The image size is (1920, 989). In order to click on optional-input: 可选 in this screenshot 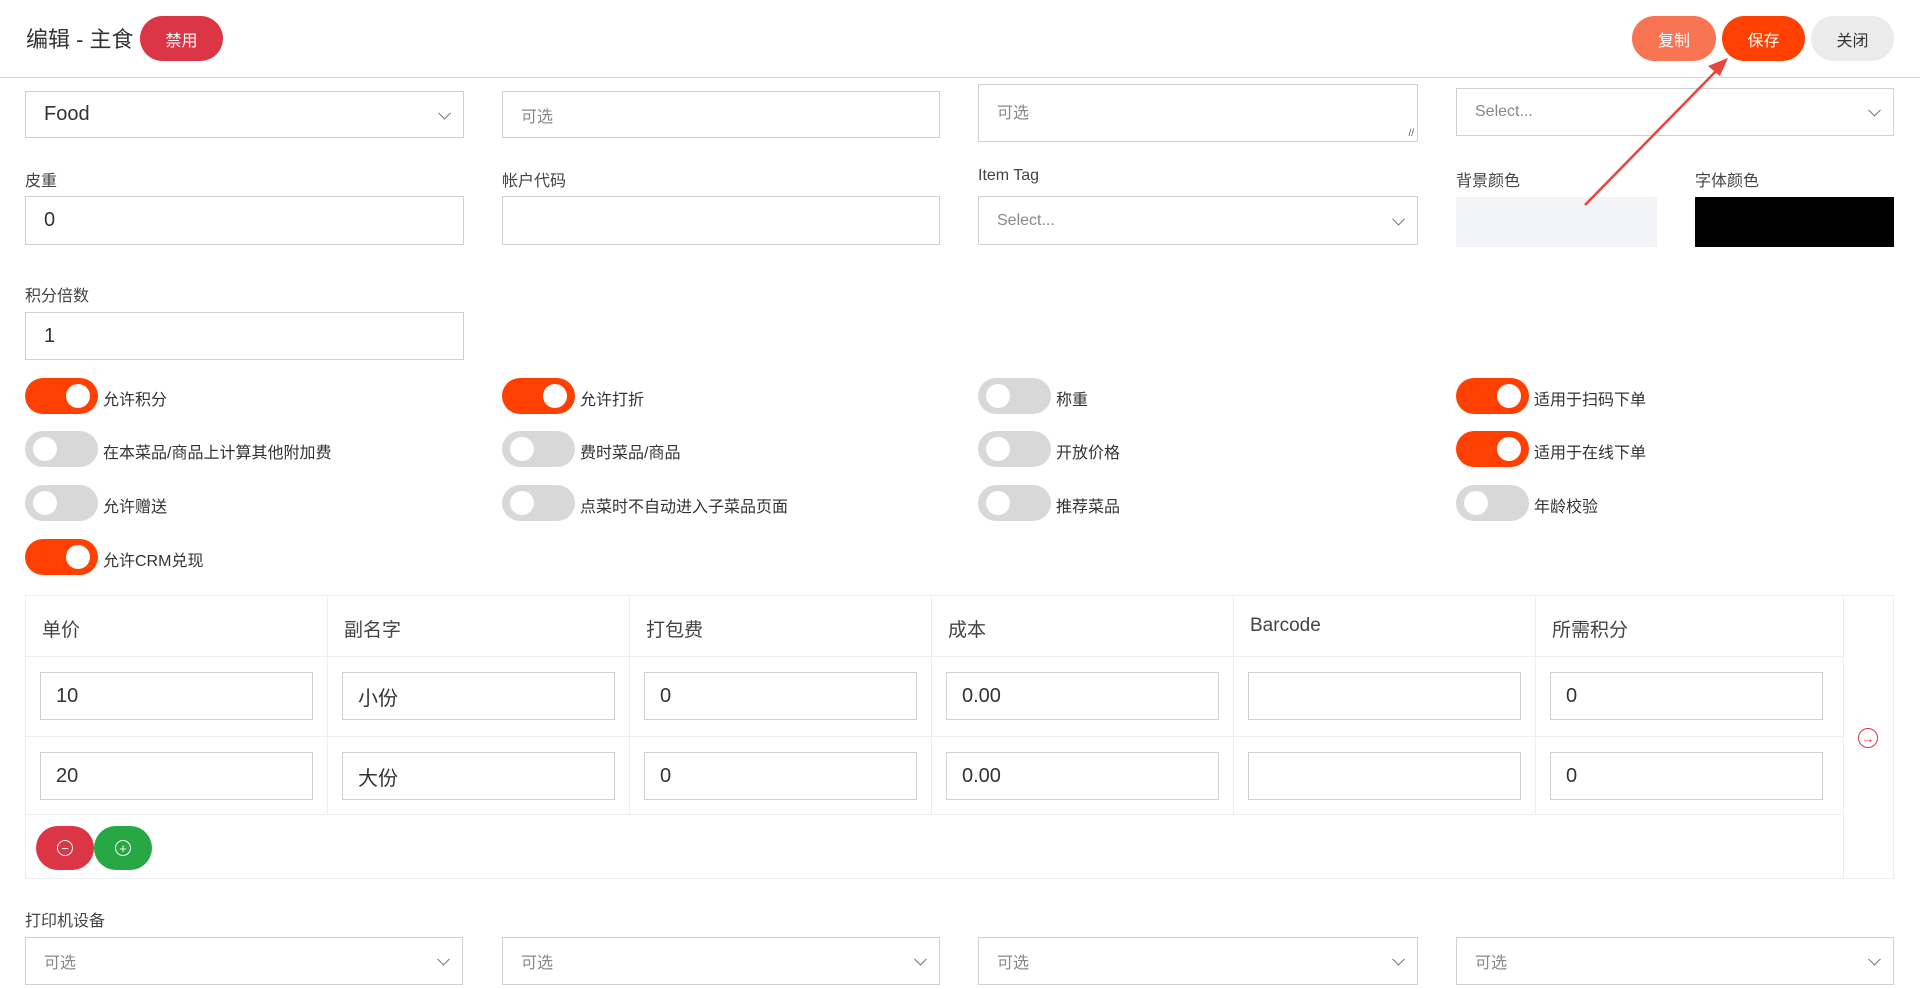, I will do `click(721, 114)`.